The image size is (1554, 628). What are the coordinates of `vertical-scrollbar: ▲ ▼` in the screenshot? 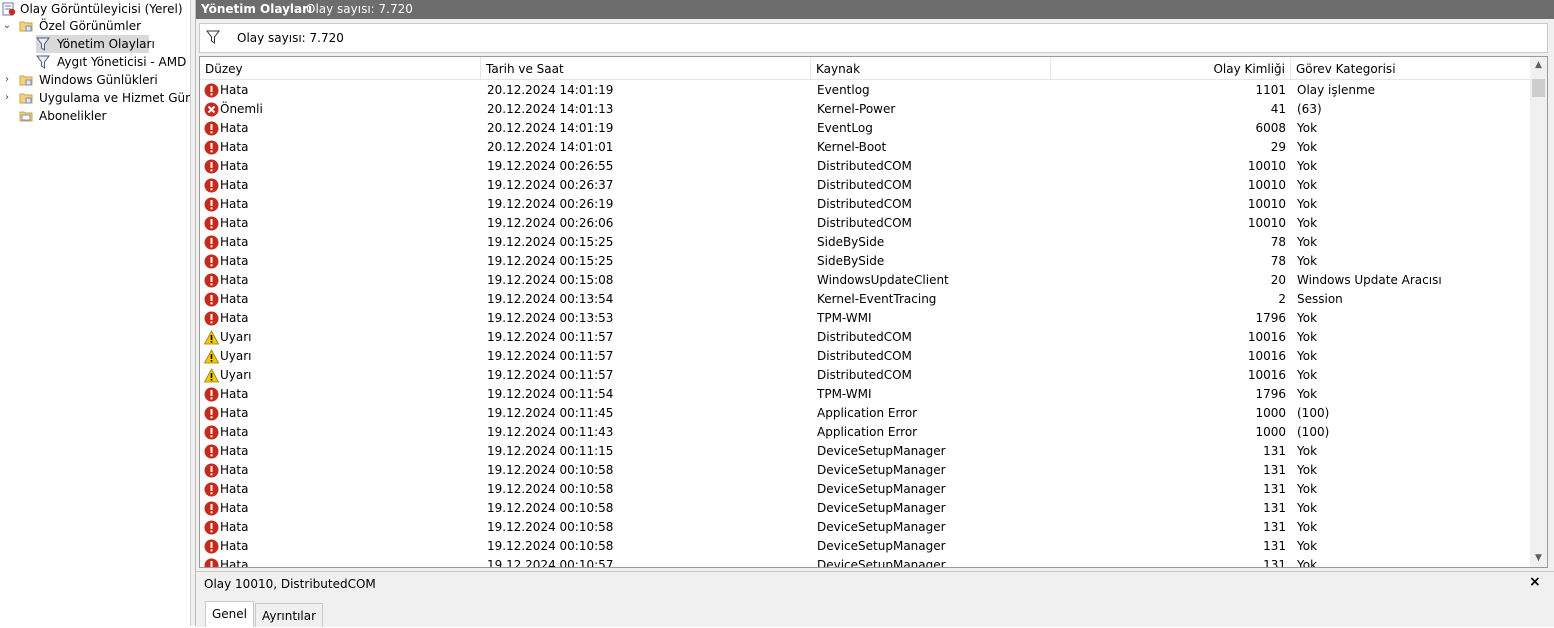 It's located at (1538, 312).